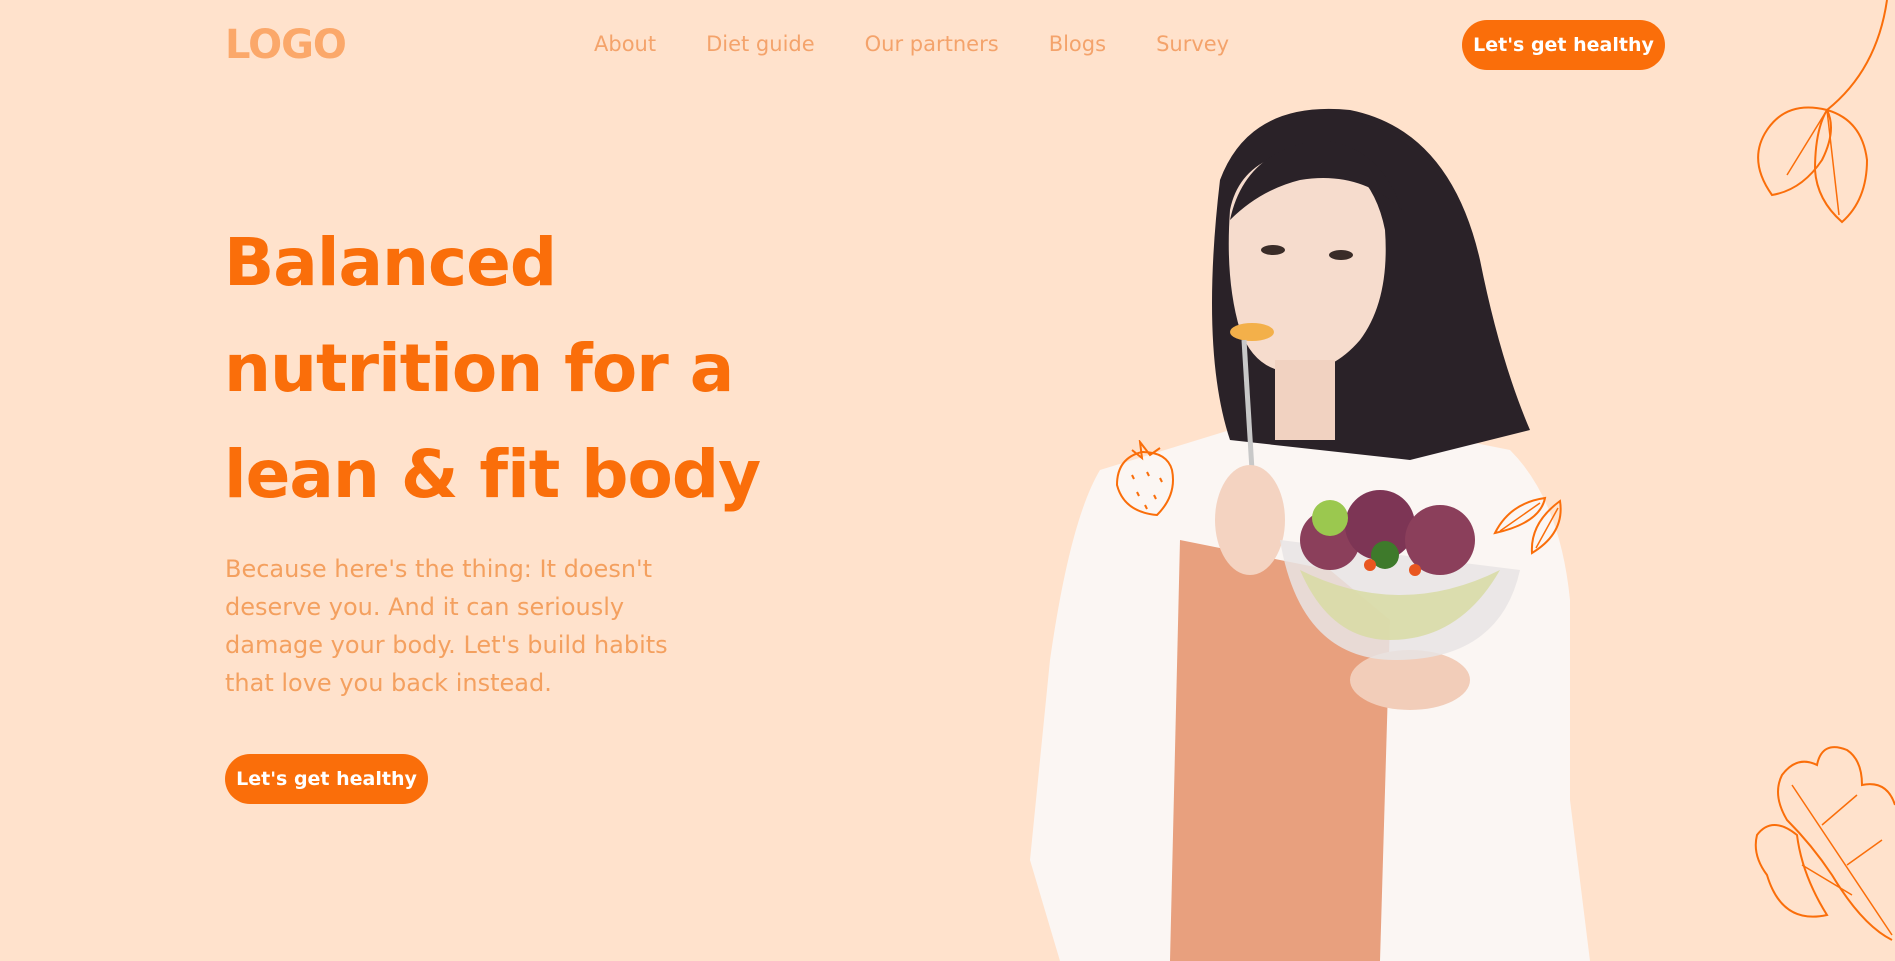  What do you see at coordinates (1824, 843) in the screenshot?
I see `oak-leaf-icon` at bounding box center [1824, 843].